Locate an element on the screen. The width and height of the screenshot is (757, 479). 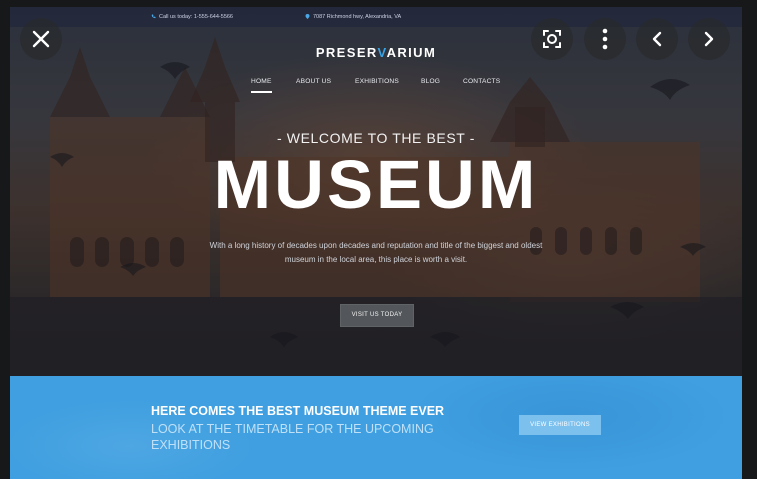
chevron-right-icon is located at coordinates (709, 39).